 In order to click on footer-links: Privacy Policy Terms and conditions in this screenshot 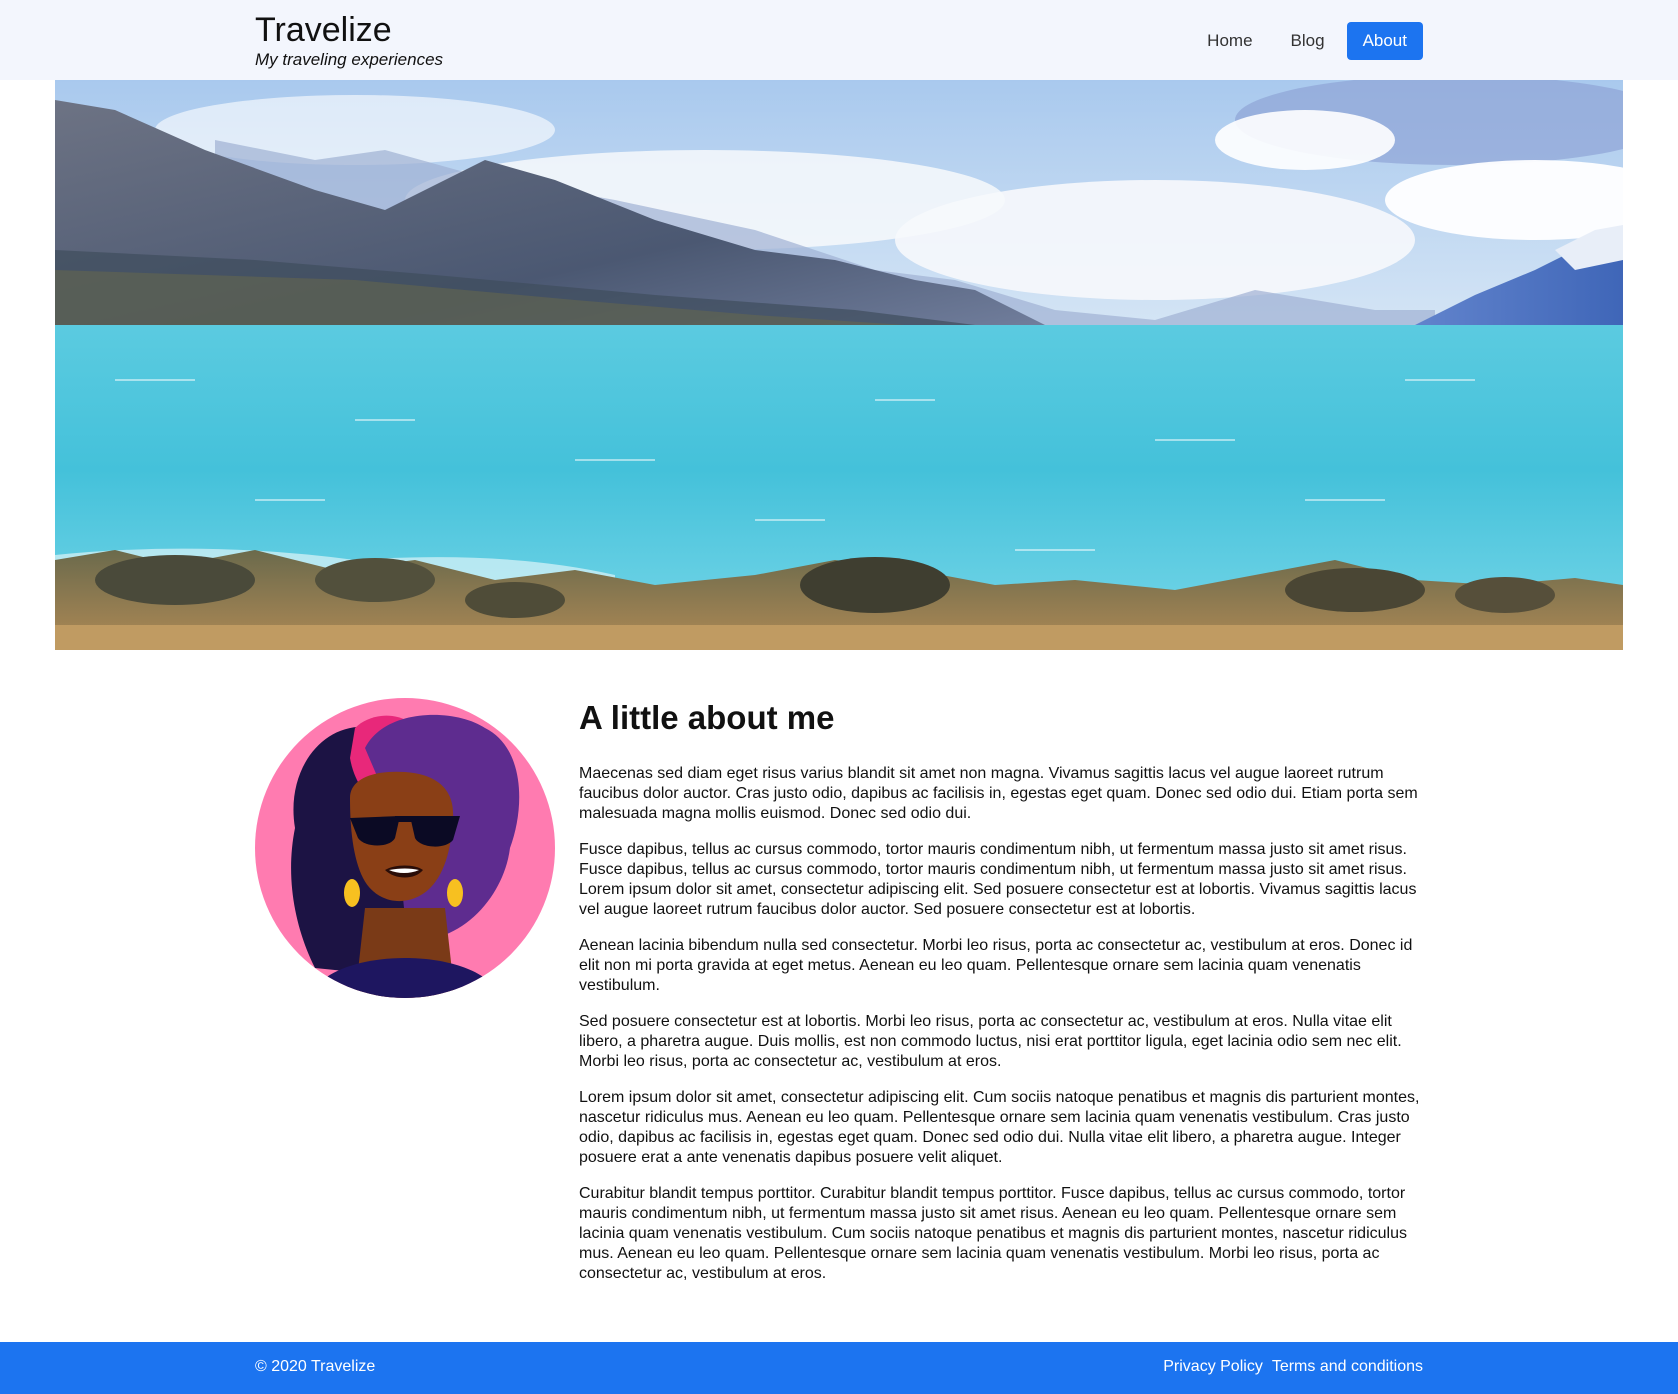, I will do `click(1293, 1367)`.